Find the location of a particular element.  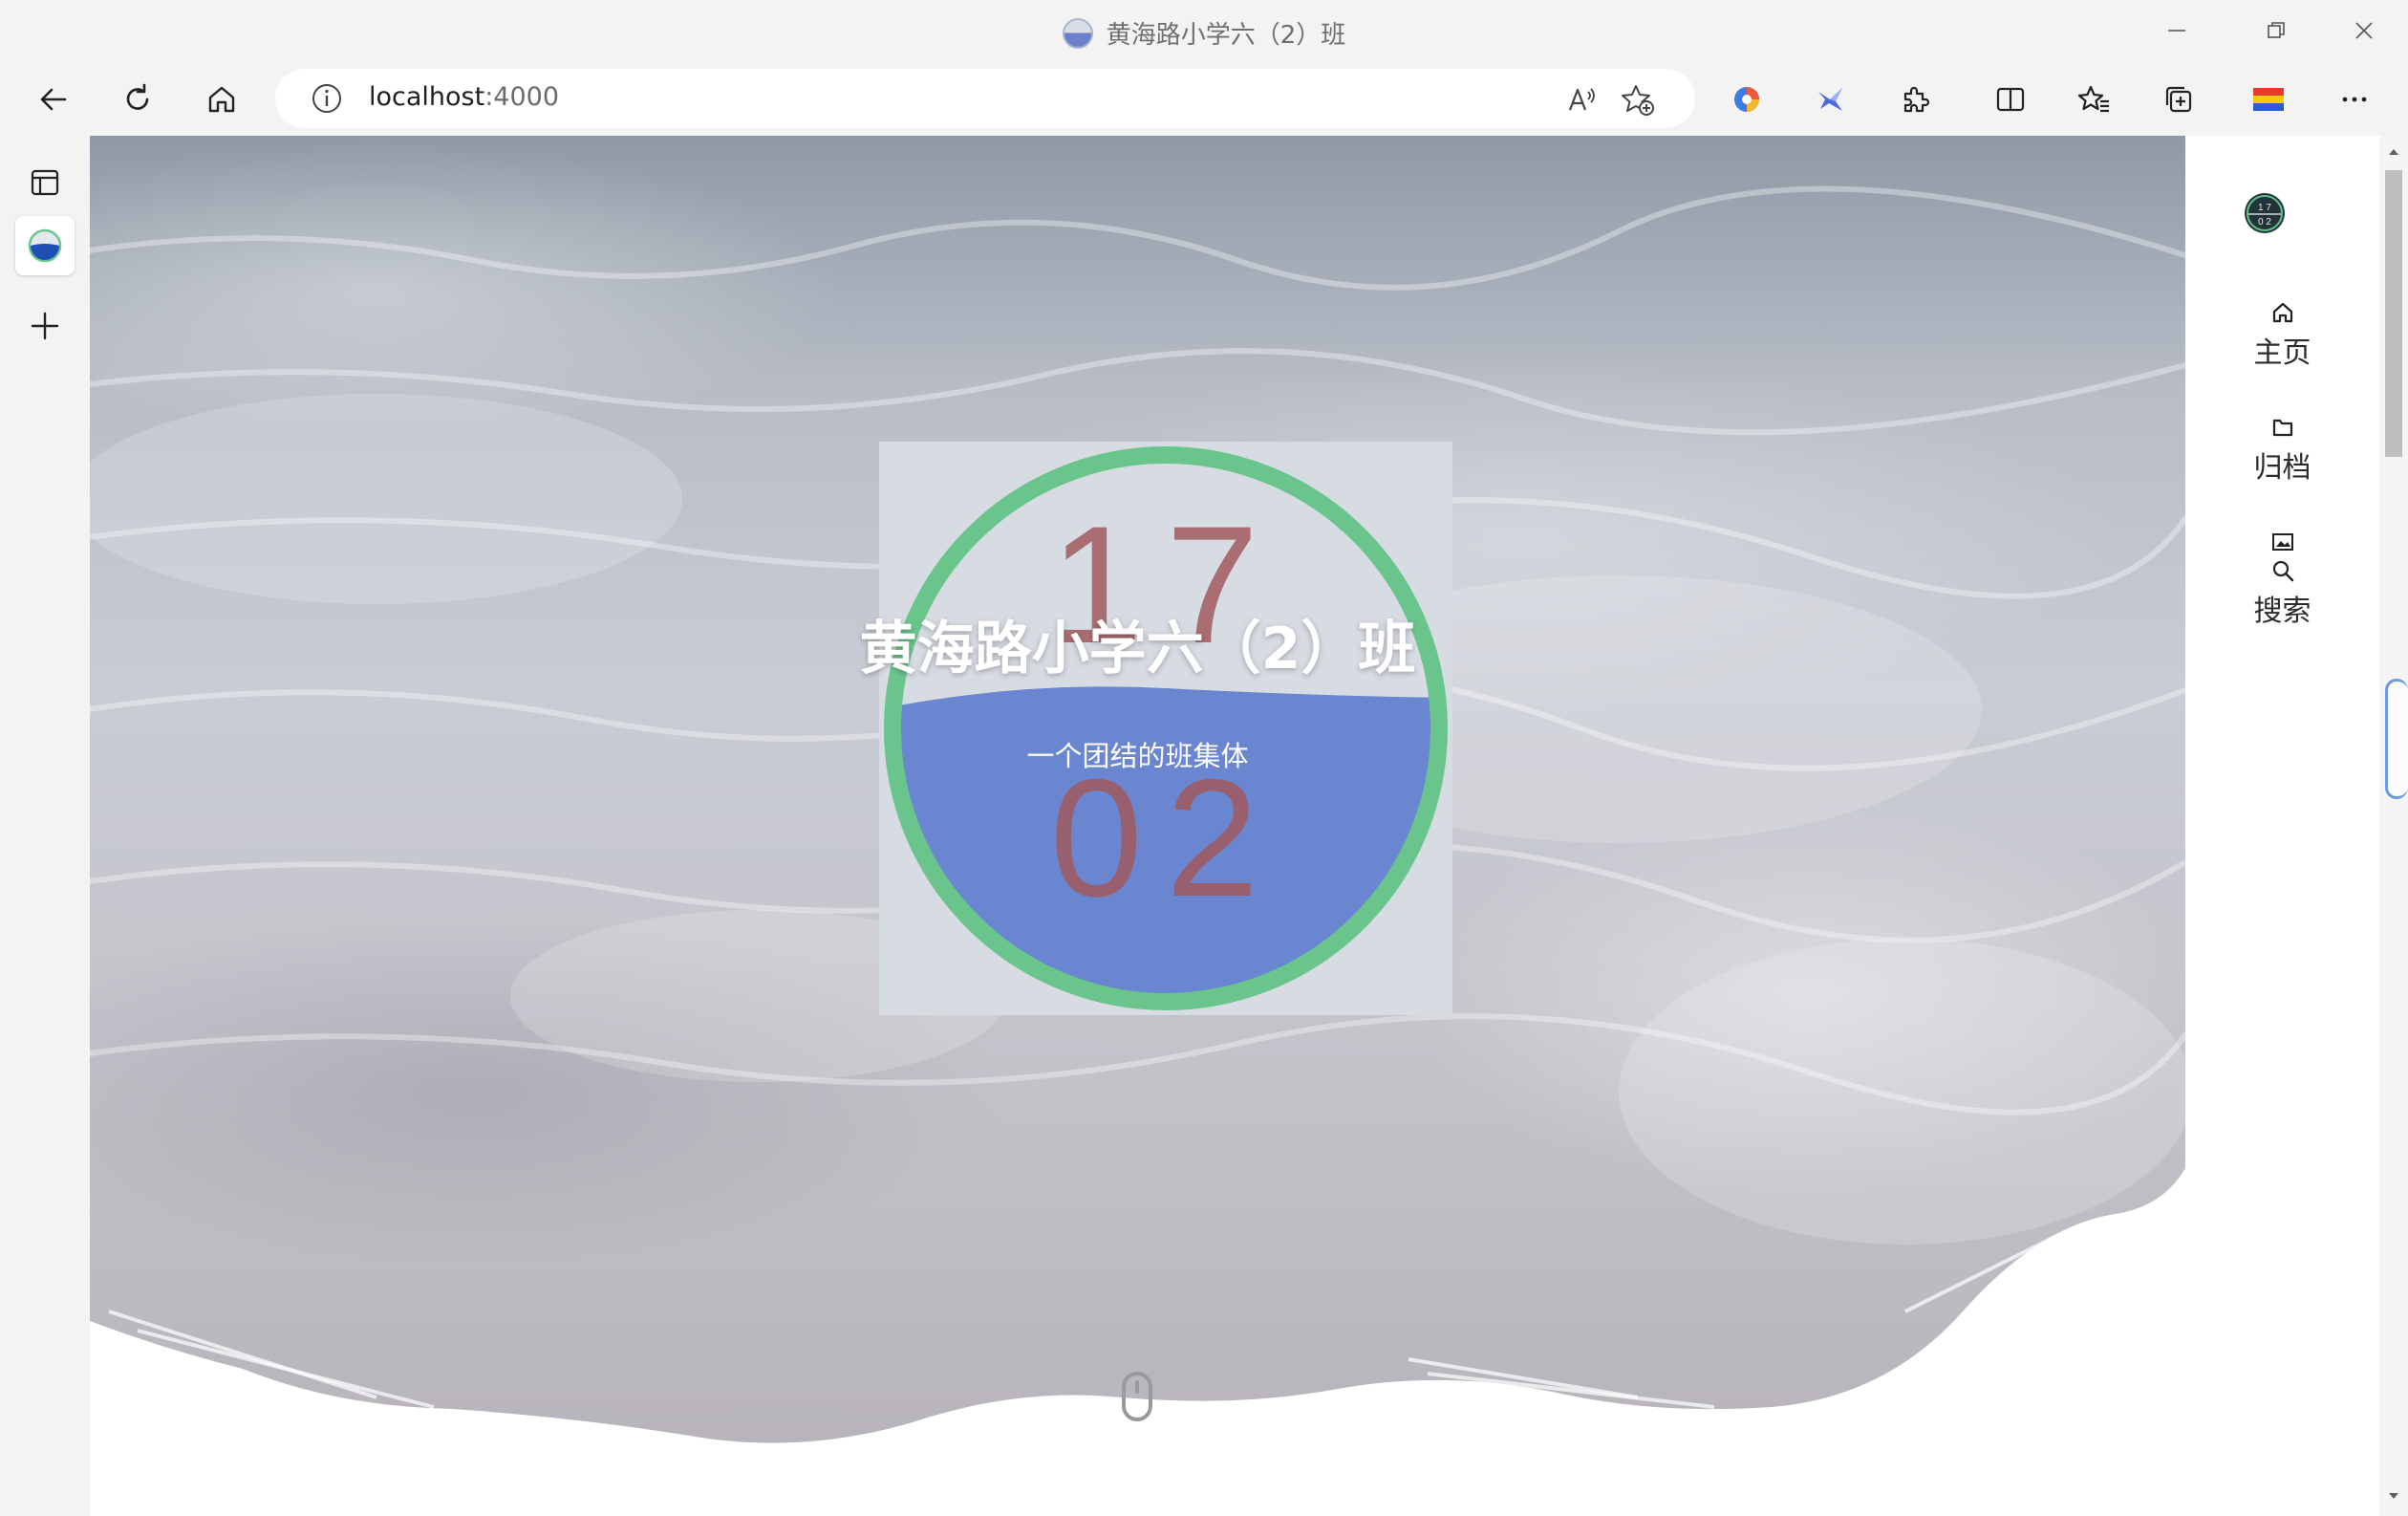

scroll-thumb is located at coordinates (2394, 313).